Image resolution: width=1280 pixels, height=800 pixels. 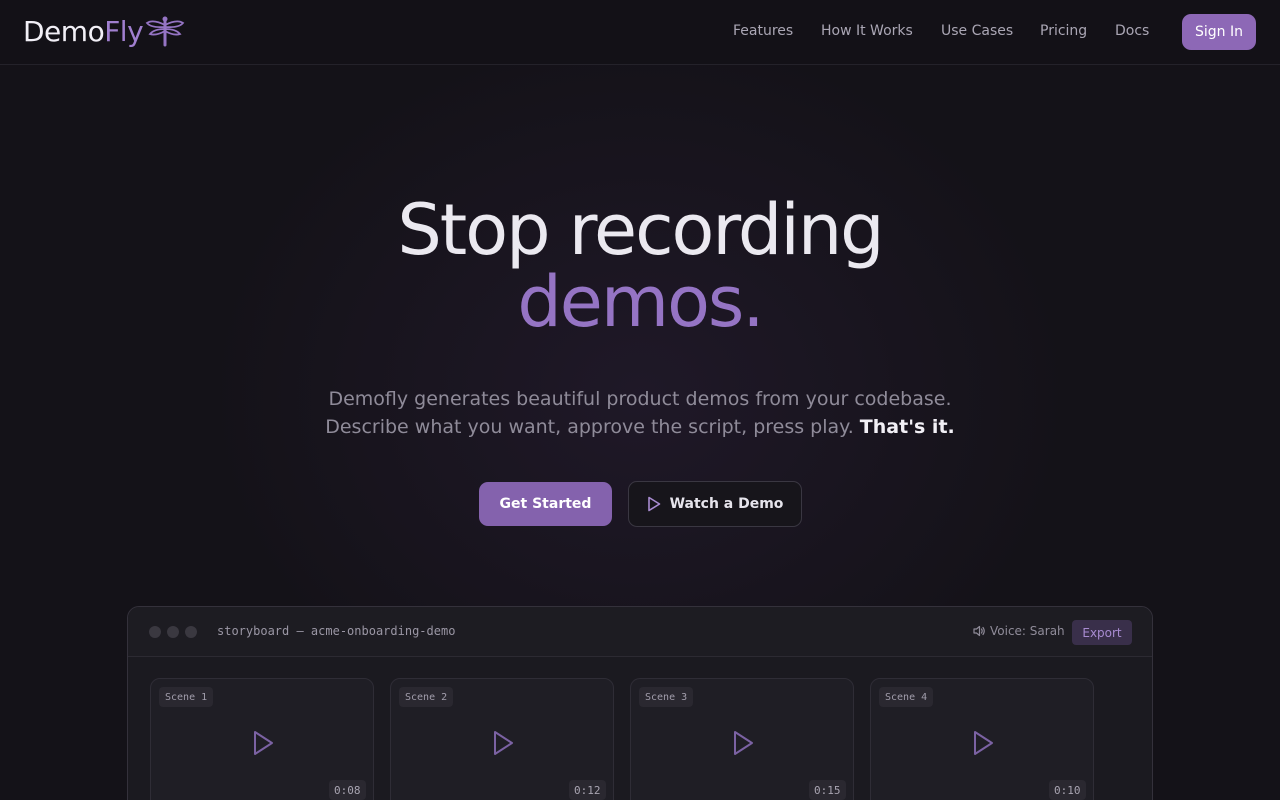 What do you see at coordinates (666, 697) in the screenshot?
I see `scene-label: Scene 3` at bounding box center [666, 697].